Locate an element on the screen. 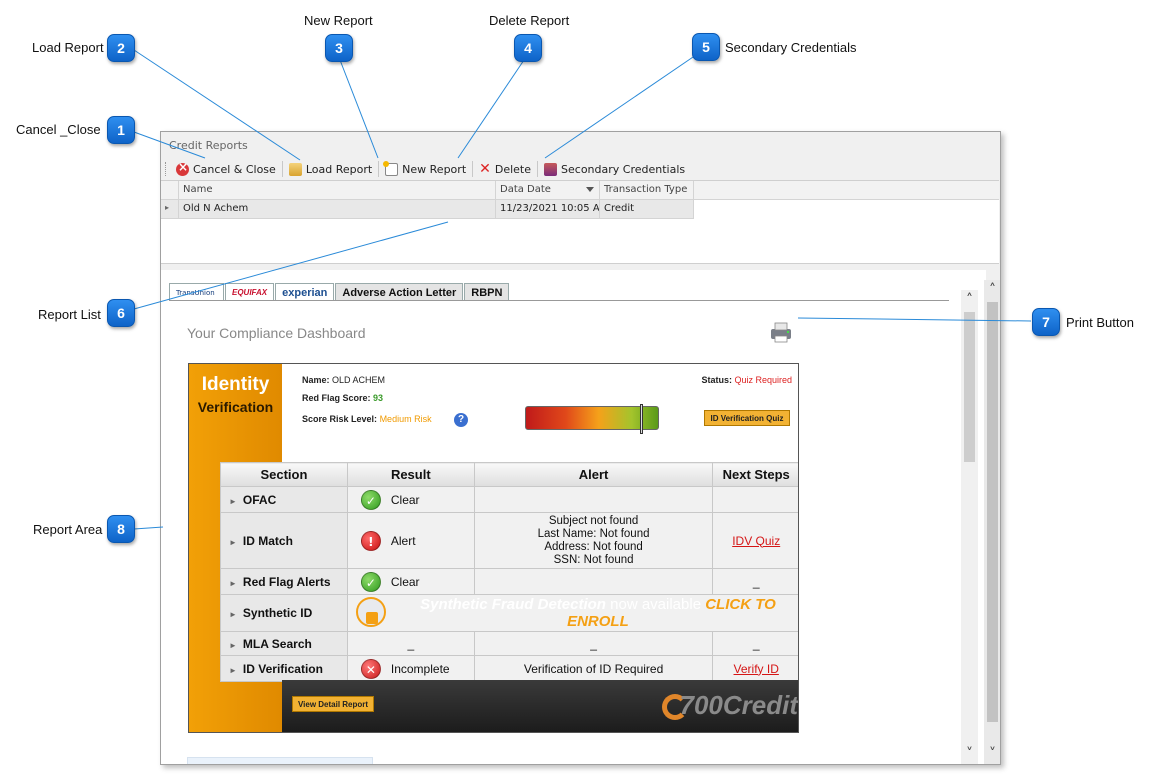 The width and height of the screenshot is (1151, 780). column-header-transaction-type: Transaction Type is located at coordinates (647, 190).